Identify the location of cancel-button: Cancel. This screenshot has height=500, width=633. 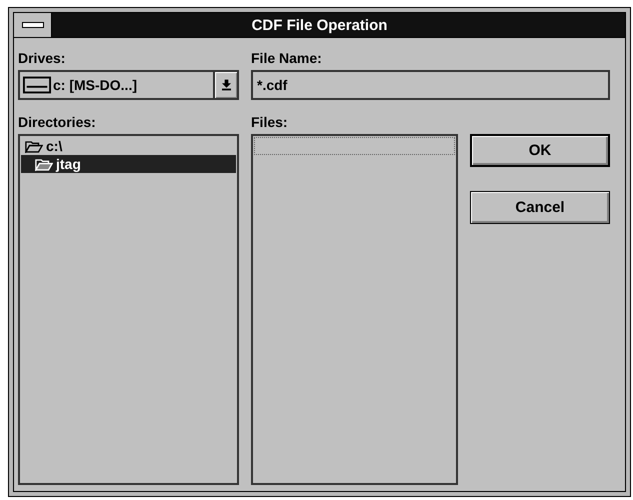
(540, 207).